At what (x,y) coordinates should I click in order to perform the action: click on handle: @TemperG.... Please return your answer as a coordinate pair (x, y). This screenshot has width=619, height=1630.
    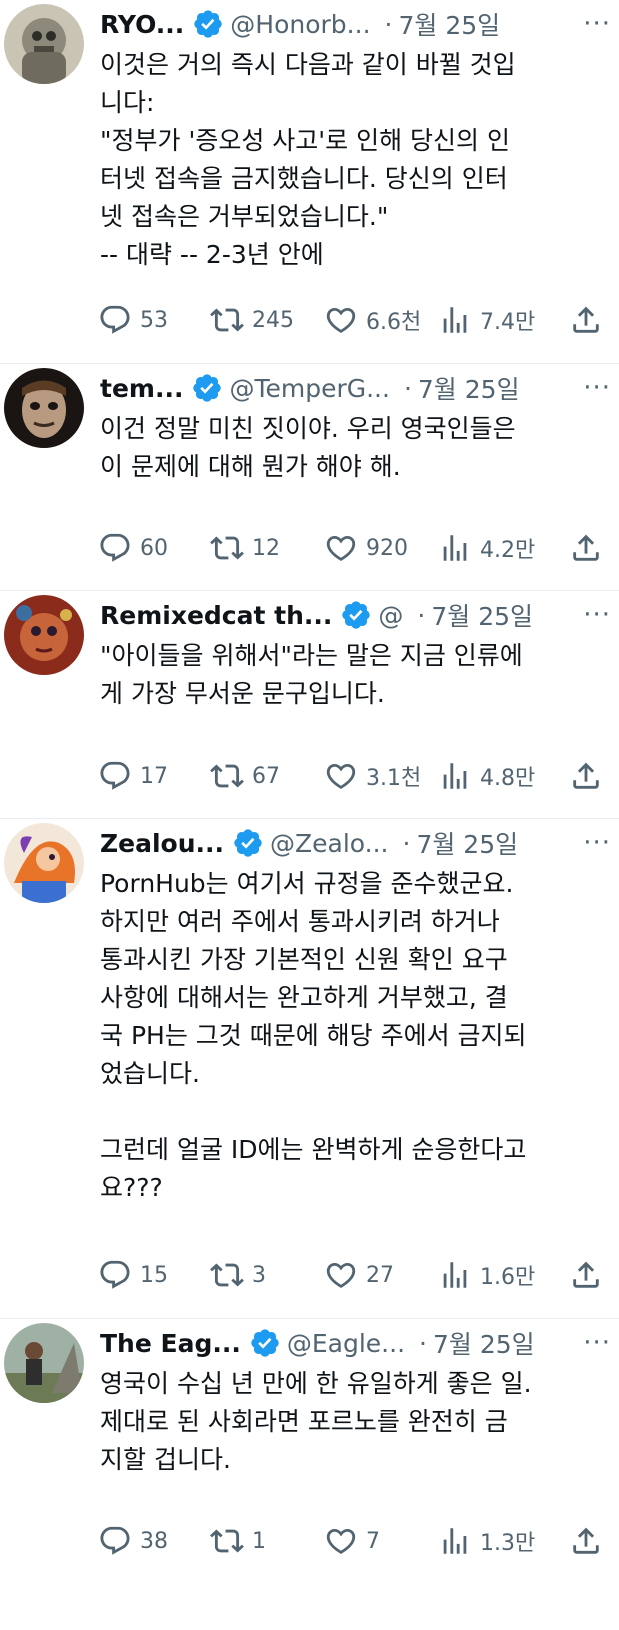
    Looking at the image, I should click on (309, 388).